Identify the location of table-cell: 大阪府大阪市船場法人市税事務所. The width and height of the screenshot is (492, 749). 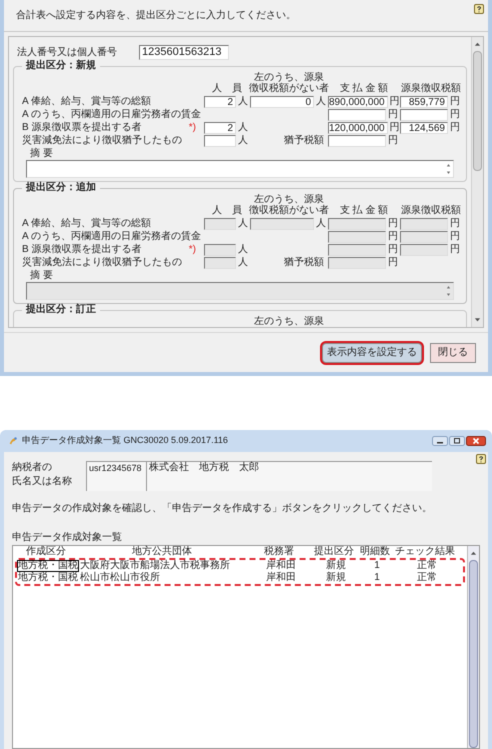
(164, 566).